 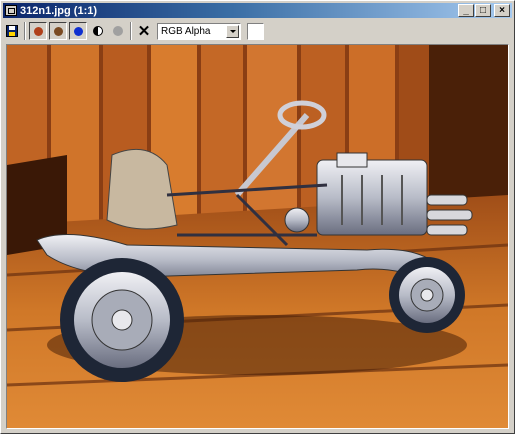 What do you see at coordinates (483, 10) in the screenshot?
I see `restore-button: □` at bounding box center [483, 10].